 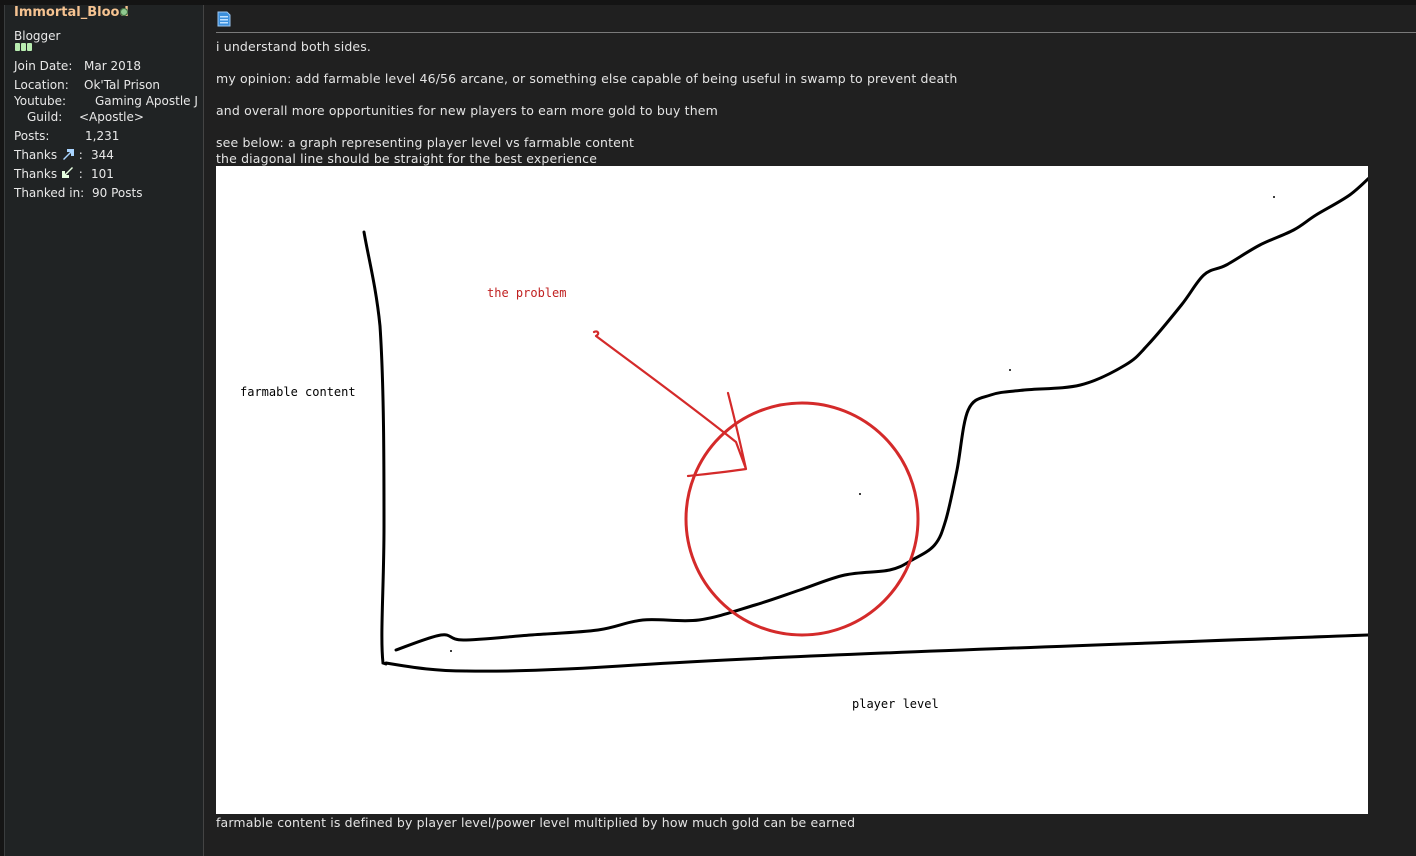 What do you see at coordinates (876, 653) in the screenshot?
I see `x-axis-line` at bounding box center [876, 653].